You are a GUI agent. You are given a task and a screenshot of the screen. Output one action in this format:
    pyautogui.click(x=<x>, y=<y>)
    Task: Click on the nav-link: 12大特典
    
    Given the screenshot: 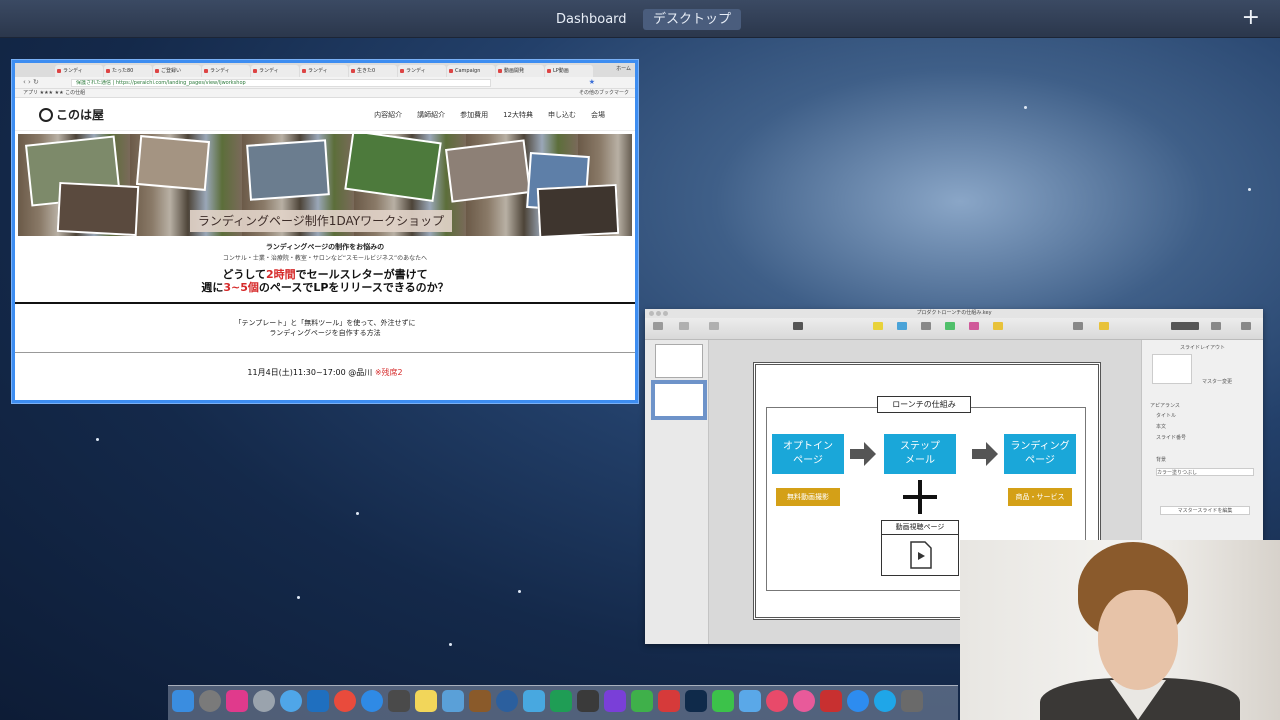 What is the action you would take?
    pyautogui.click(x=518, y=115)
    